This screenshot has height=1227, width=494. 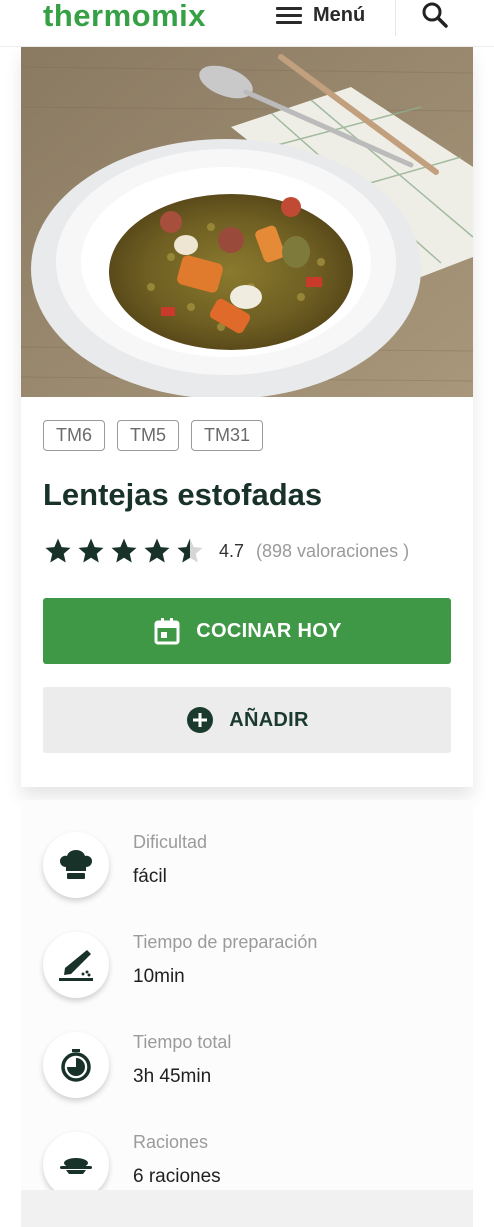 I want to click on bottom-bar, so click(x=247, y=1208).